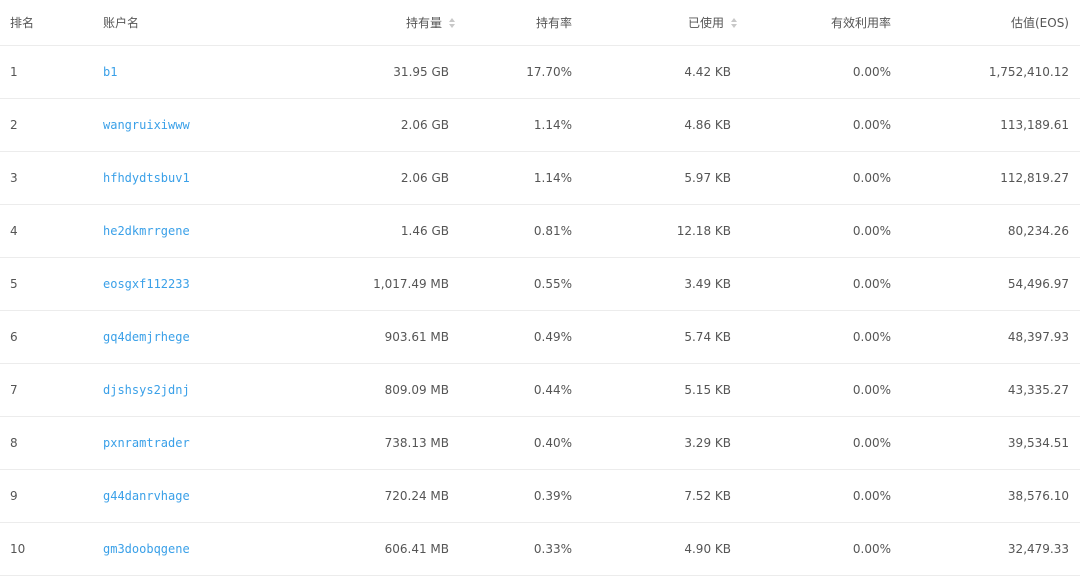  I want to click on value-cell: 32,479.33, so click(1038, 549).